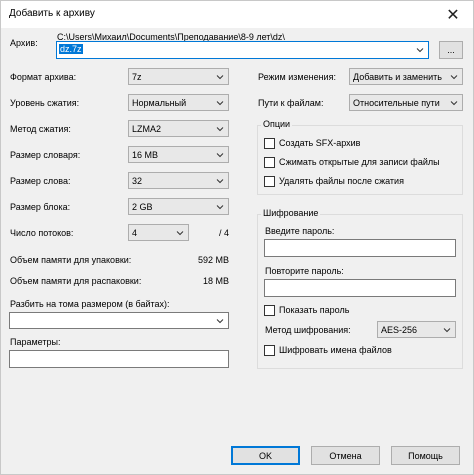  I want to click on update-mode-label: Режим изменения:, so click(297, 77).